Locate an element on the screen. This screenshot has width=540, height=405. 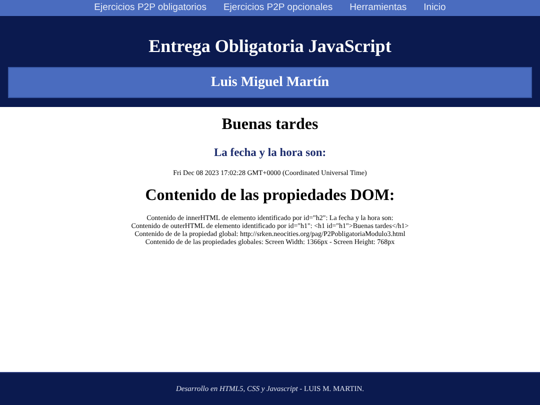
page-title: Entrega Obligatoria JavaScript is located at coordinates (270, 46).